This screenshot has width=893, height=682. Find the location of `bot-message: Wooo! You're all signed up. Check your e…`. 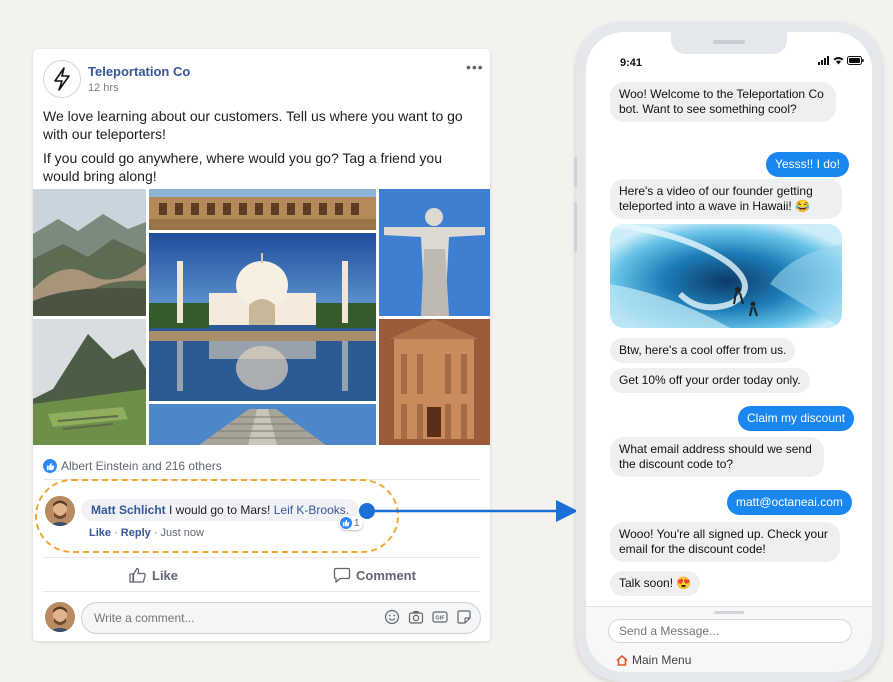

bot-message: Wooo! You're all signed up. Check your e… is located at coordinates (725, 542).